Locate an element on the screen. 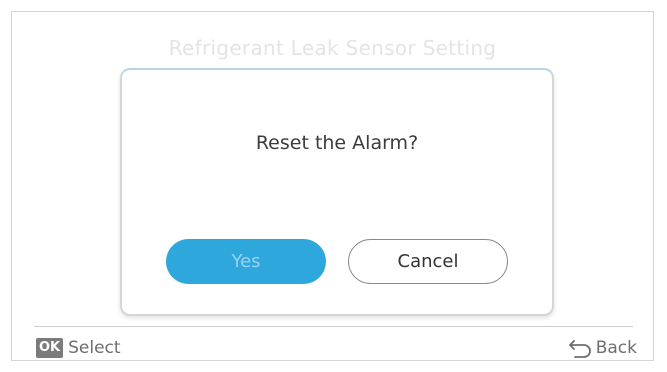  back-label: Back is located at coordinates (616, 348).